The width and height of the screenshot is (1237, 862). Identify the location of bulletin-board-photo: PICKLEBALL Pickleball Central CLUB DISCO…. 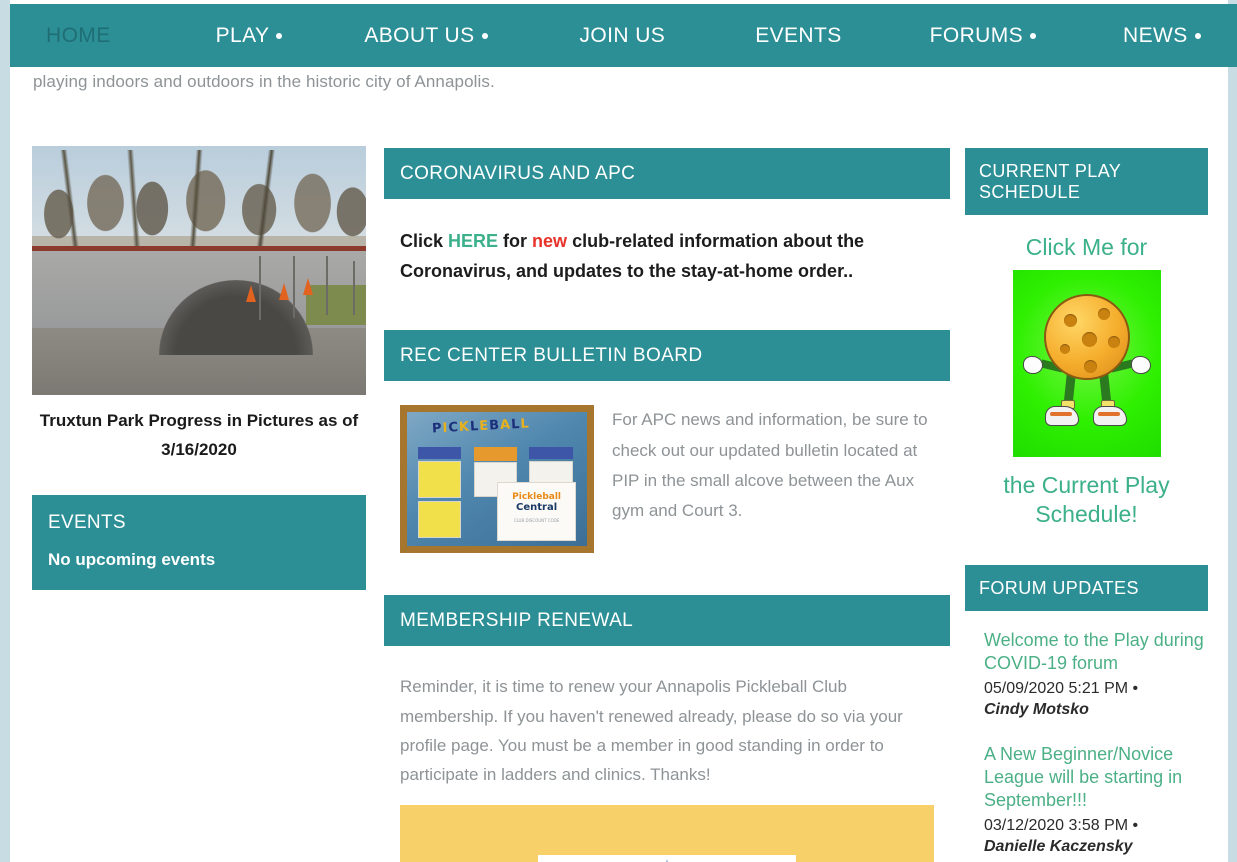
(497, 479).